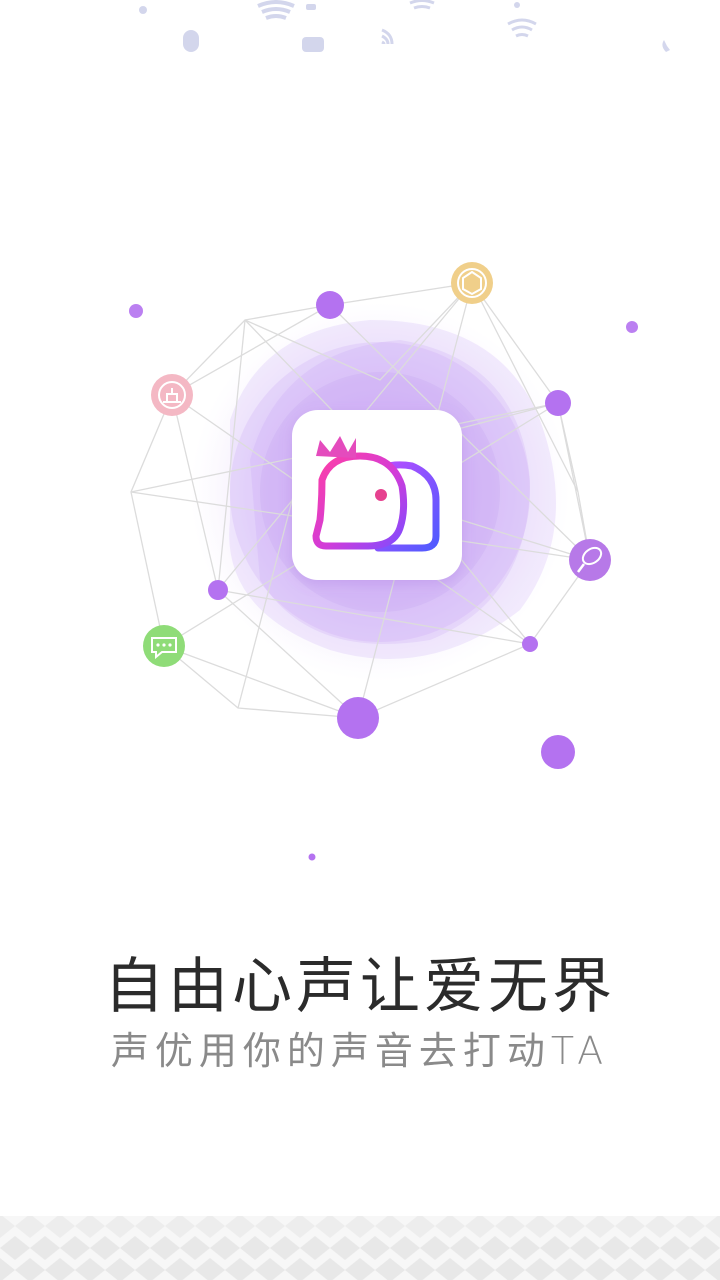 This screenshot has width=720, height=1280. Describe the element at coordinates (472, 283) in the screenshot. I see `hexagon-node-icon` at that location.